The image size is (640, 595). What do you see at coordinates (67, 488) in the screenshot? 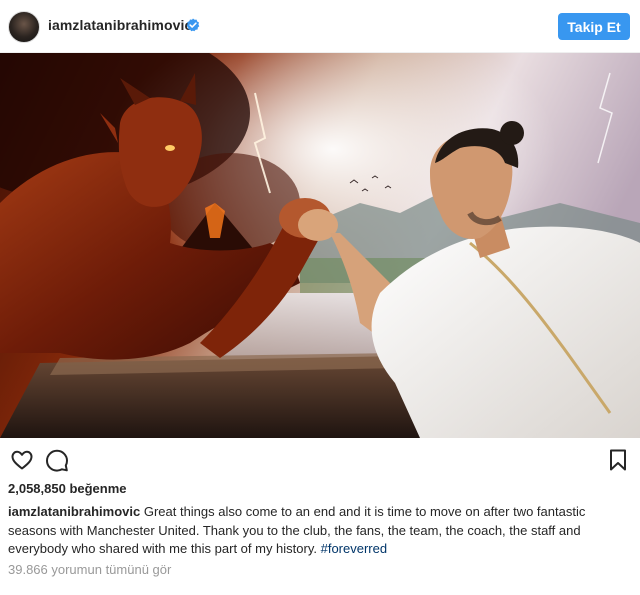
I see `likes-count: 2,058,850 beğenme` at bounding box center [67, 488].